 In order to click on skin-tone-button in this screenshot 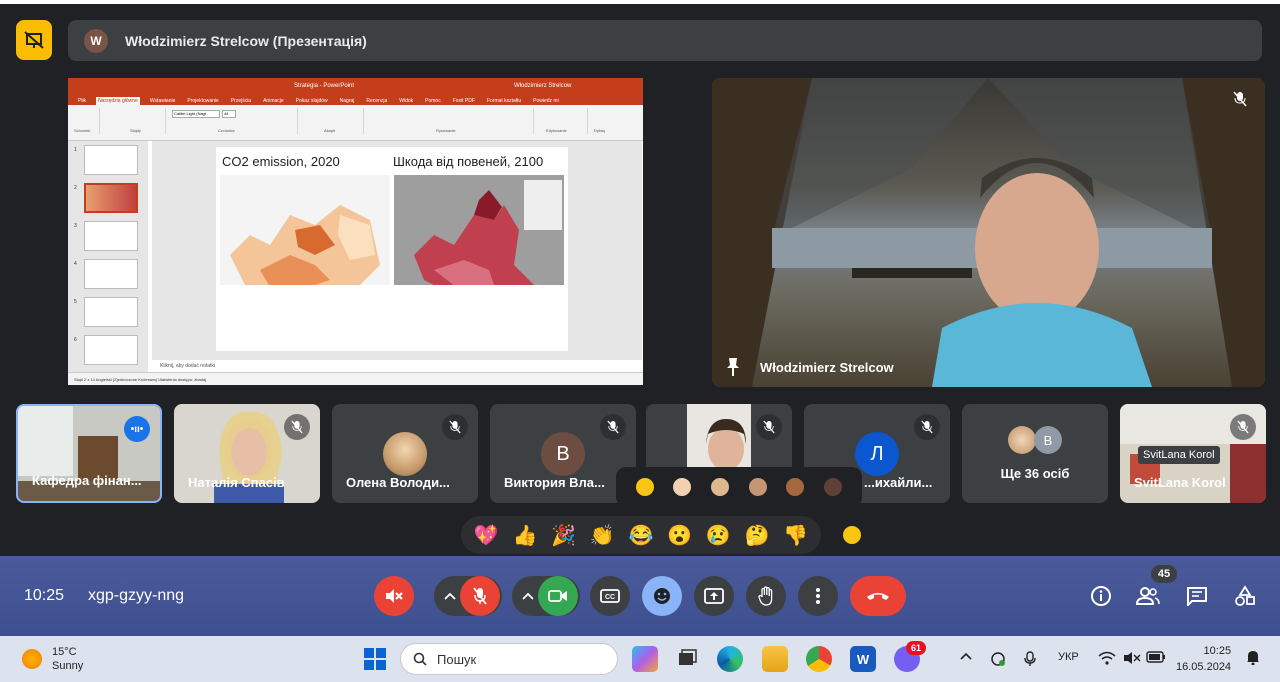, I will do `click(852, 535)`.